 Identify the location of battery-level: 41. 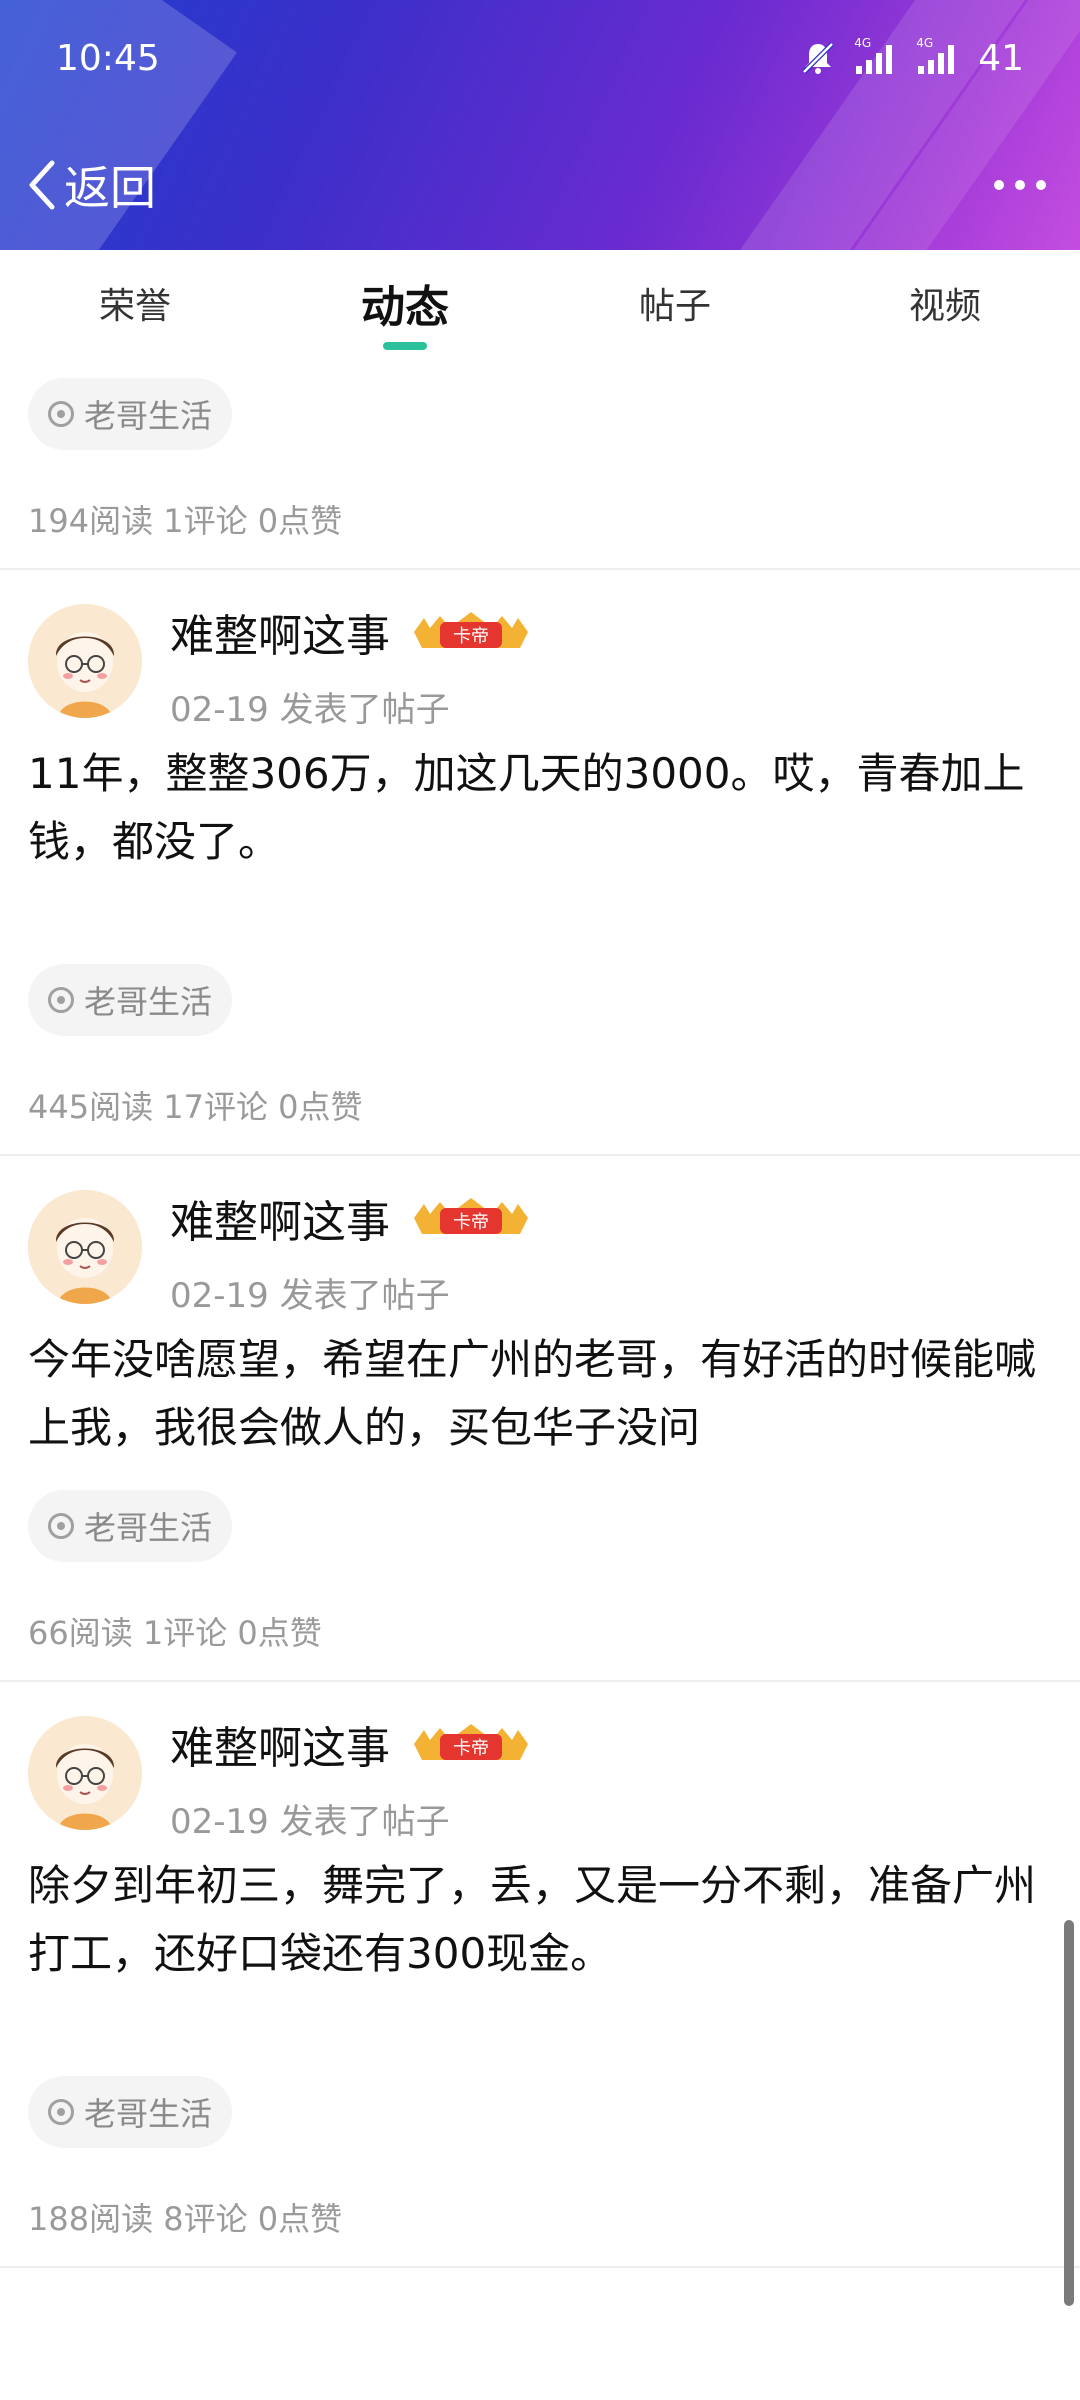
(1001, 58).